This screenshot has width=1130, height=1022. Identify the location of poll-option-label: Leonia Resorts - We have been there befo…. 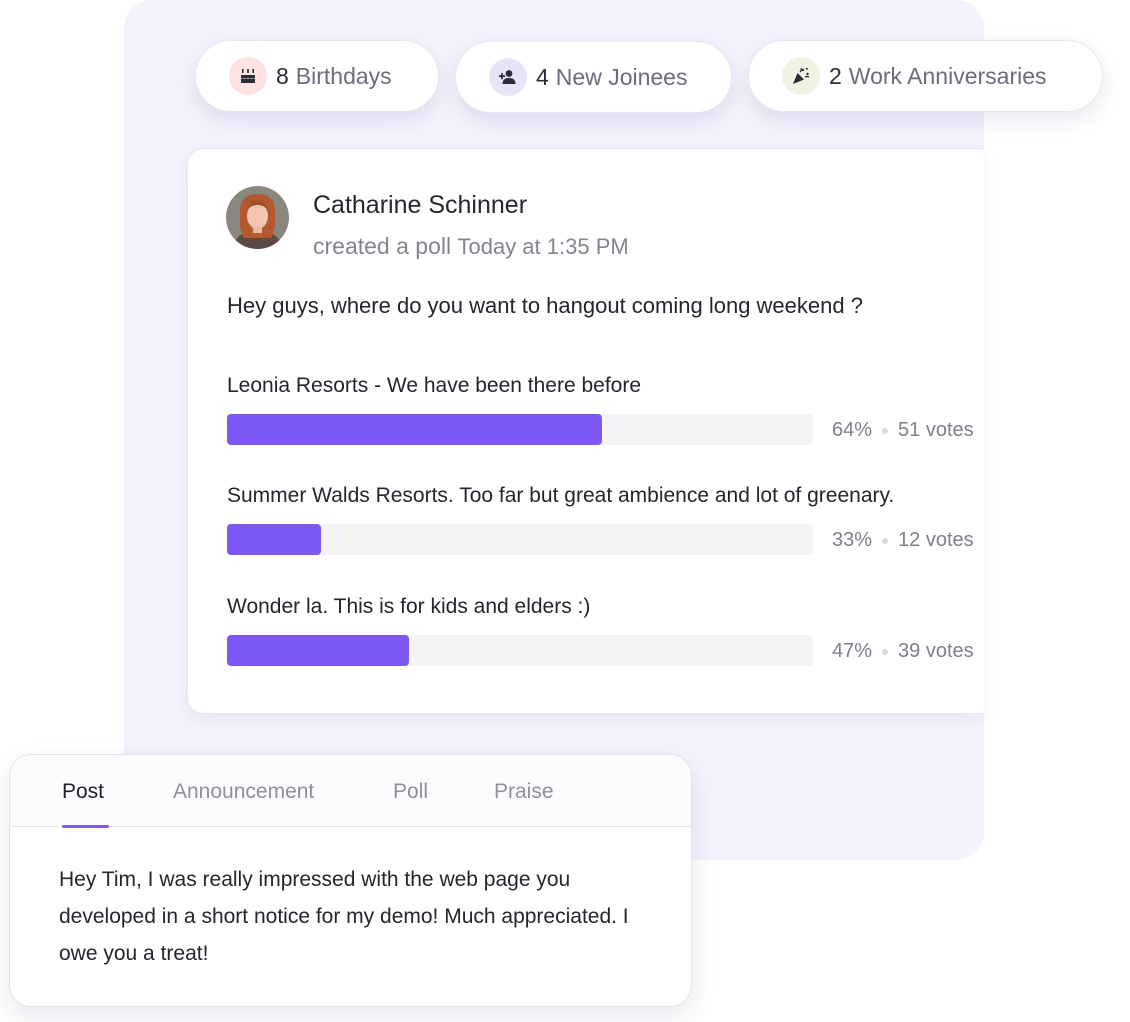
(434, 385).